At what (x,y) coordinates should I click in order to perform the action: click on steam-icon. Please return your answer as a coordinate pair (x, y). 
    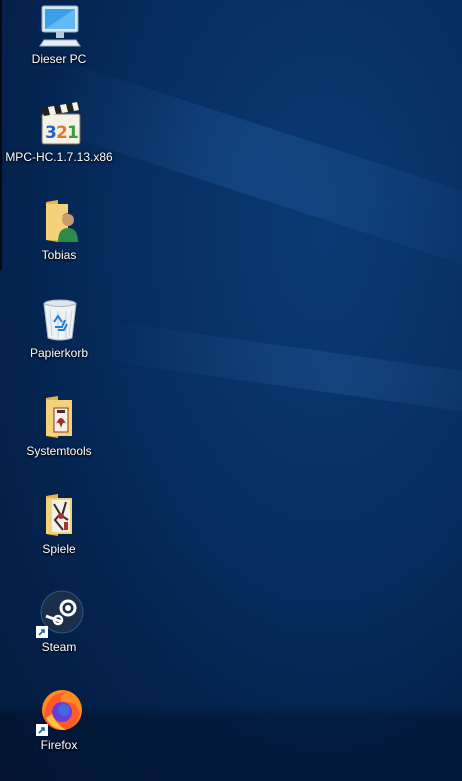
    Looking at the image, I should click on (60, 614).